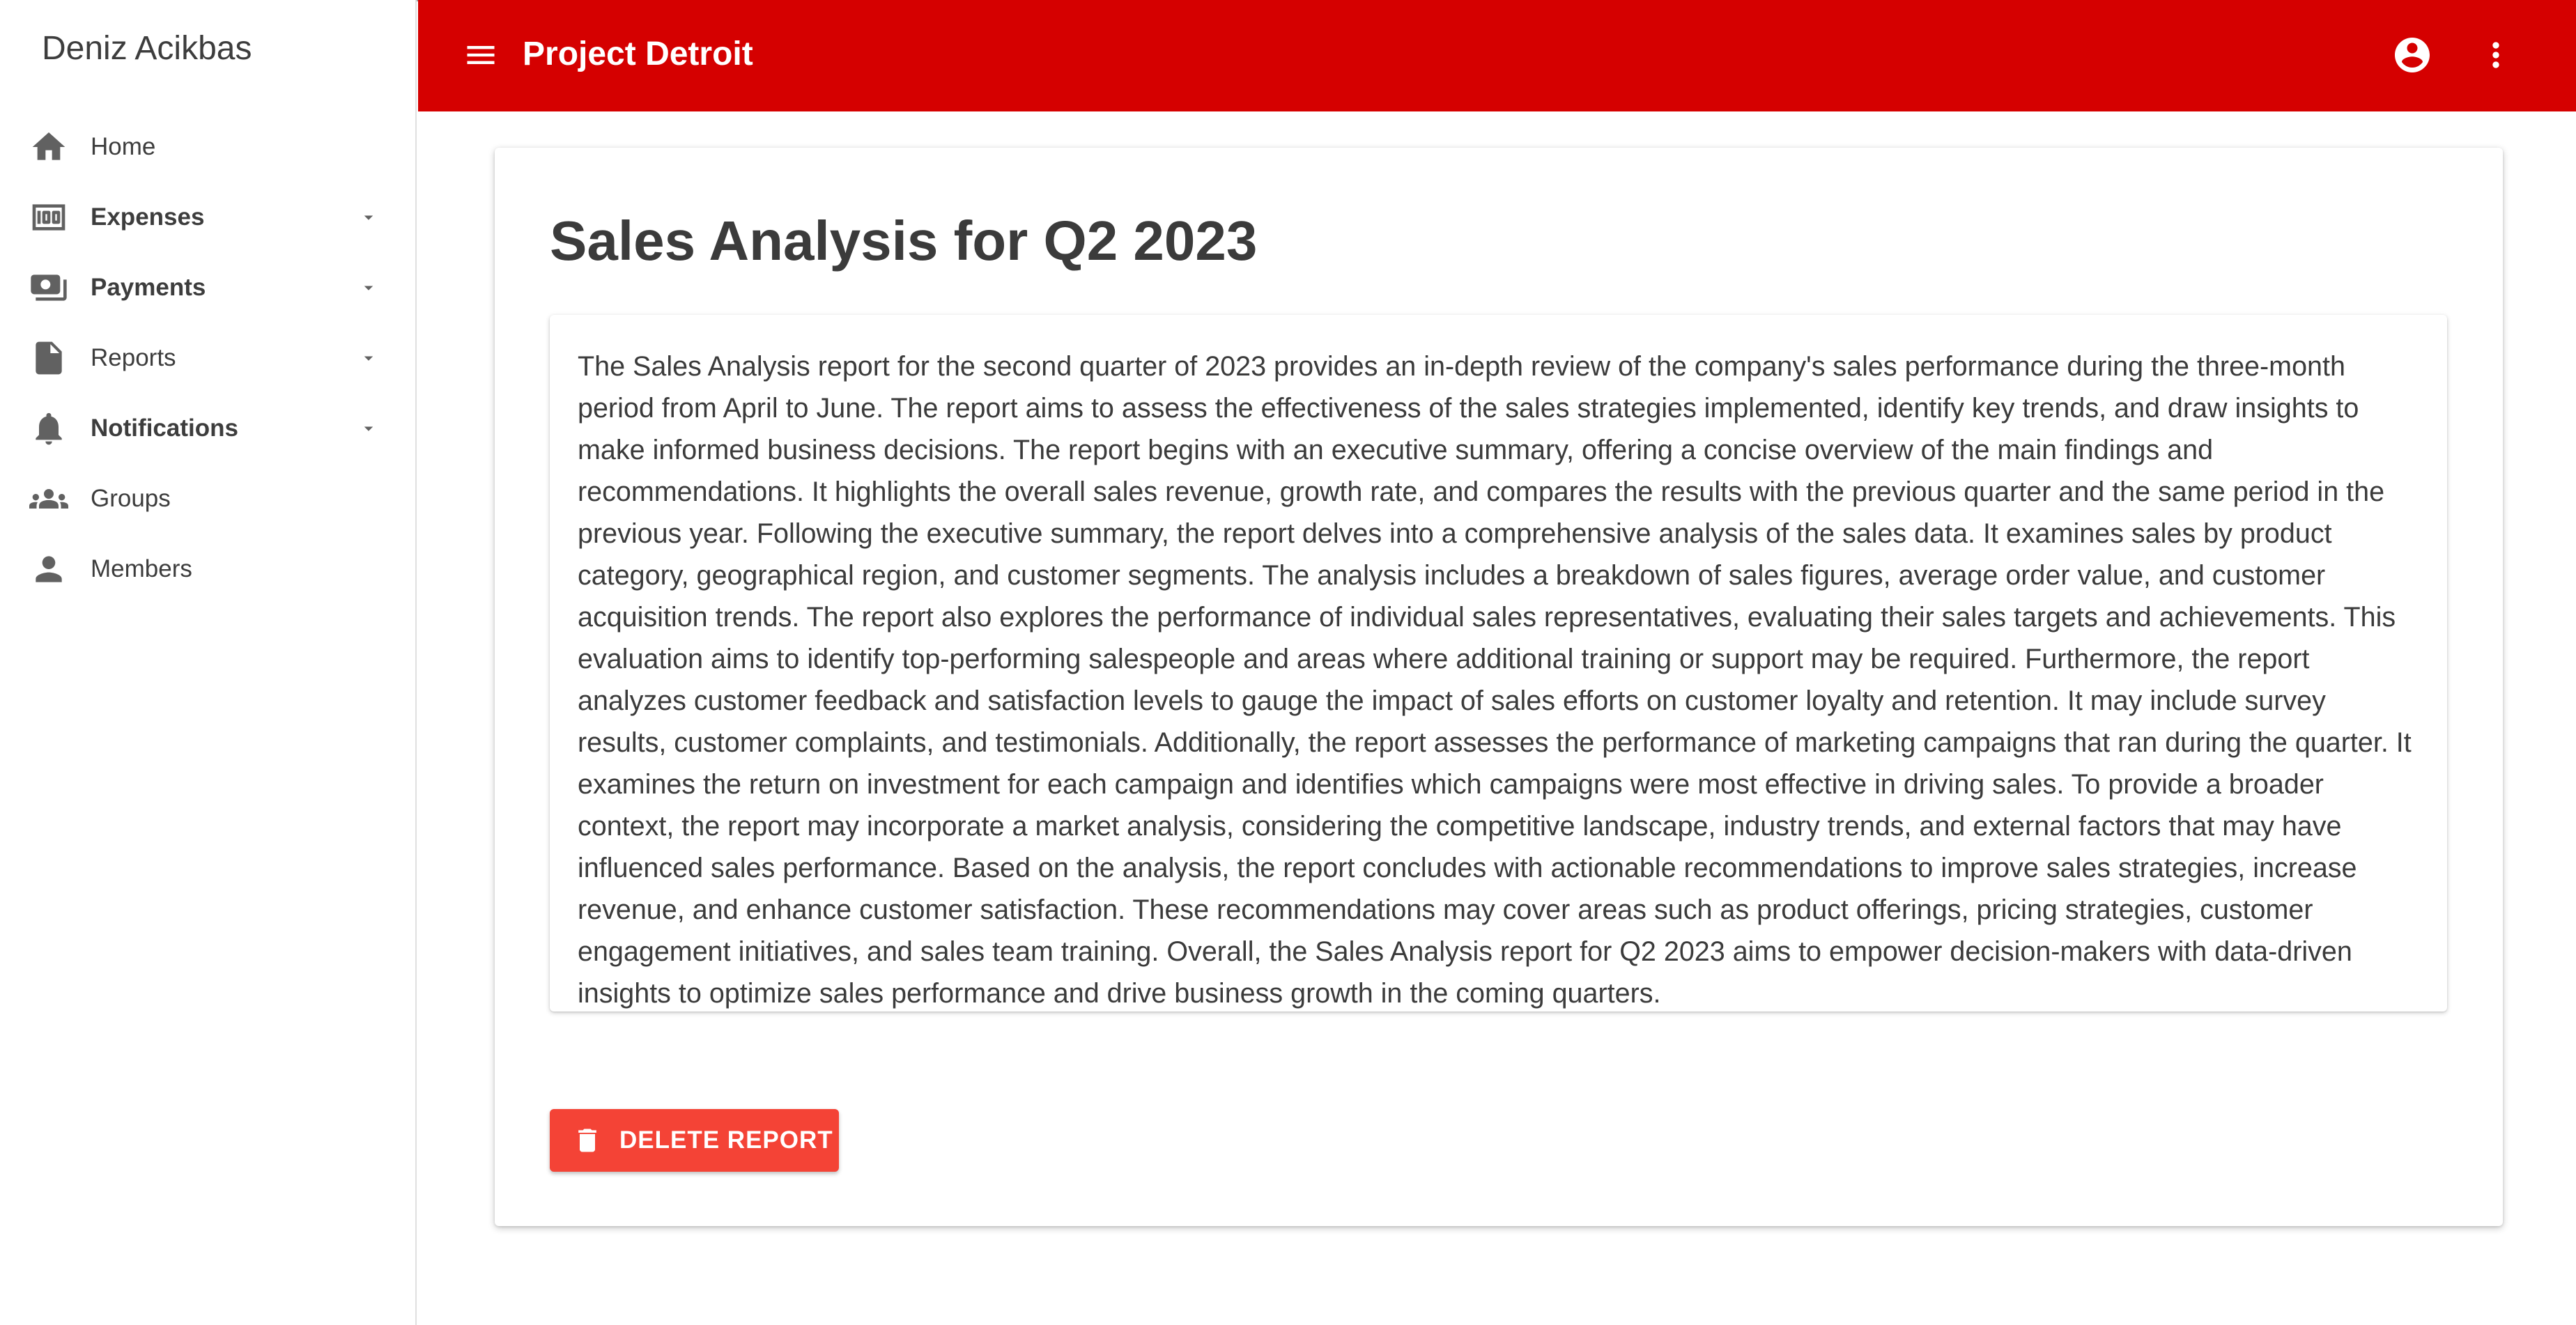  I want to click on sidebar-item-notifications: Notifications, so click(207, 428).